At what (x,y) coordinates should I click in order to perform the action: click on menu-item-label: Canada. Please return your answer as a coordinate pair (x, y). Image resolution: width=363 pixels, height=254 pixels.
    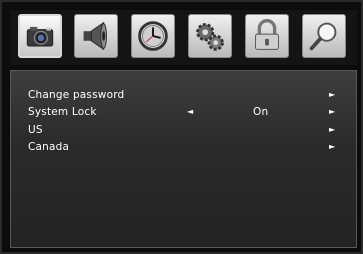
    Looking at the image, I should click on (49, 147).